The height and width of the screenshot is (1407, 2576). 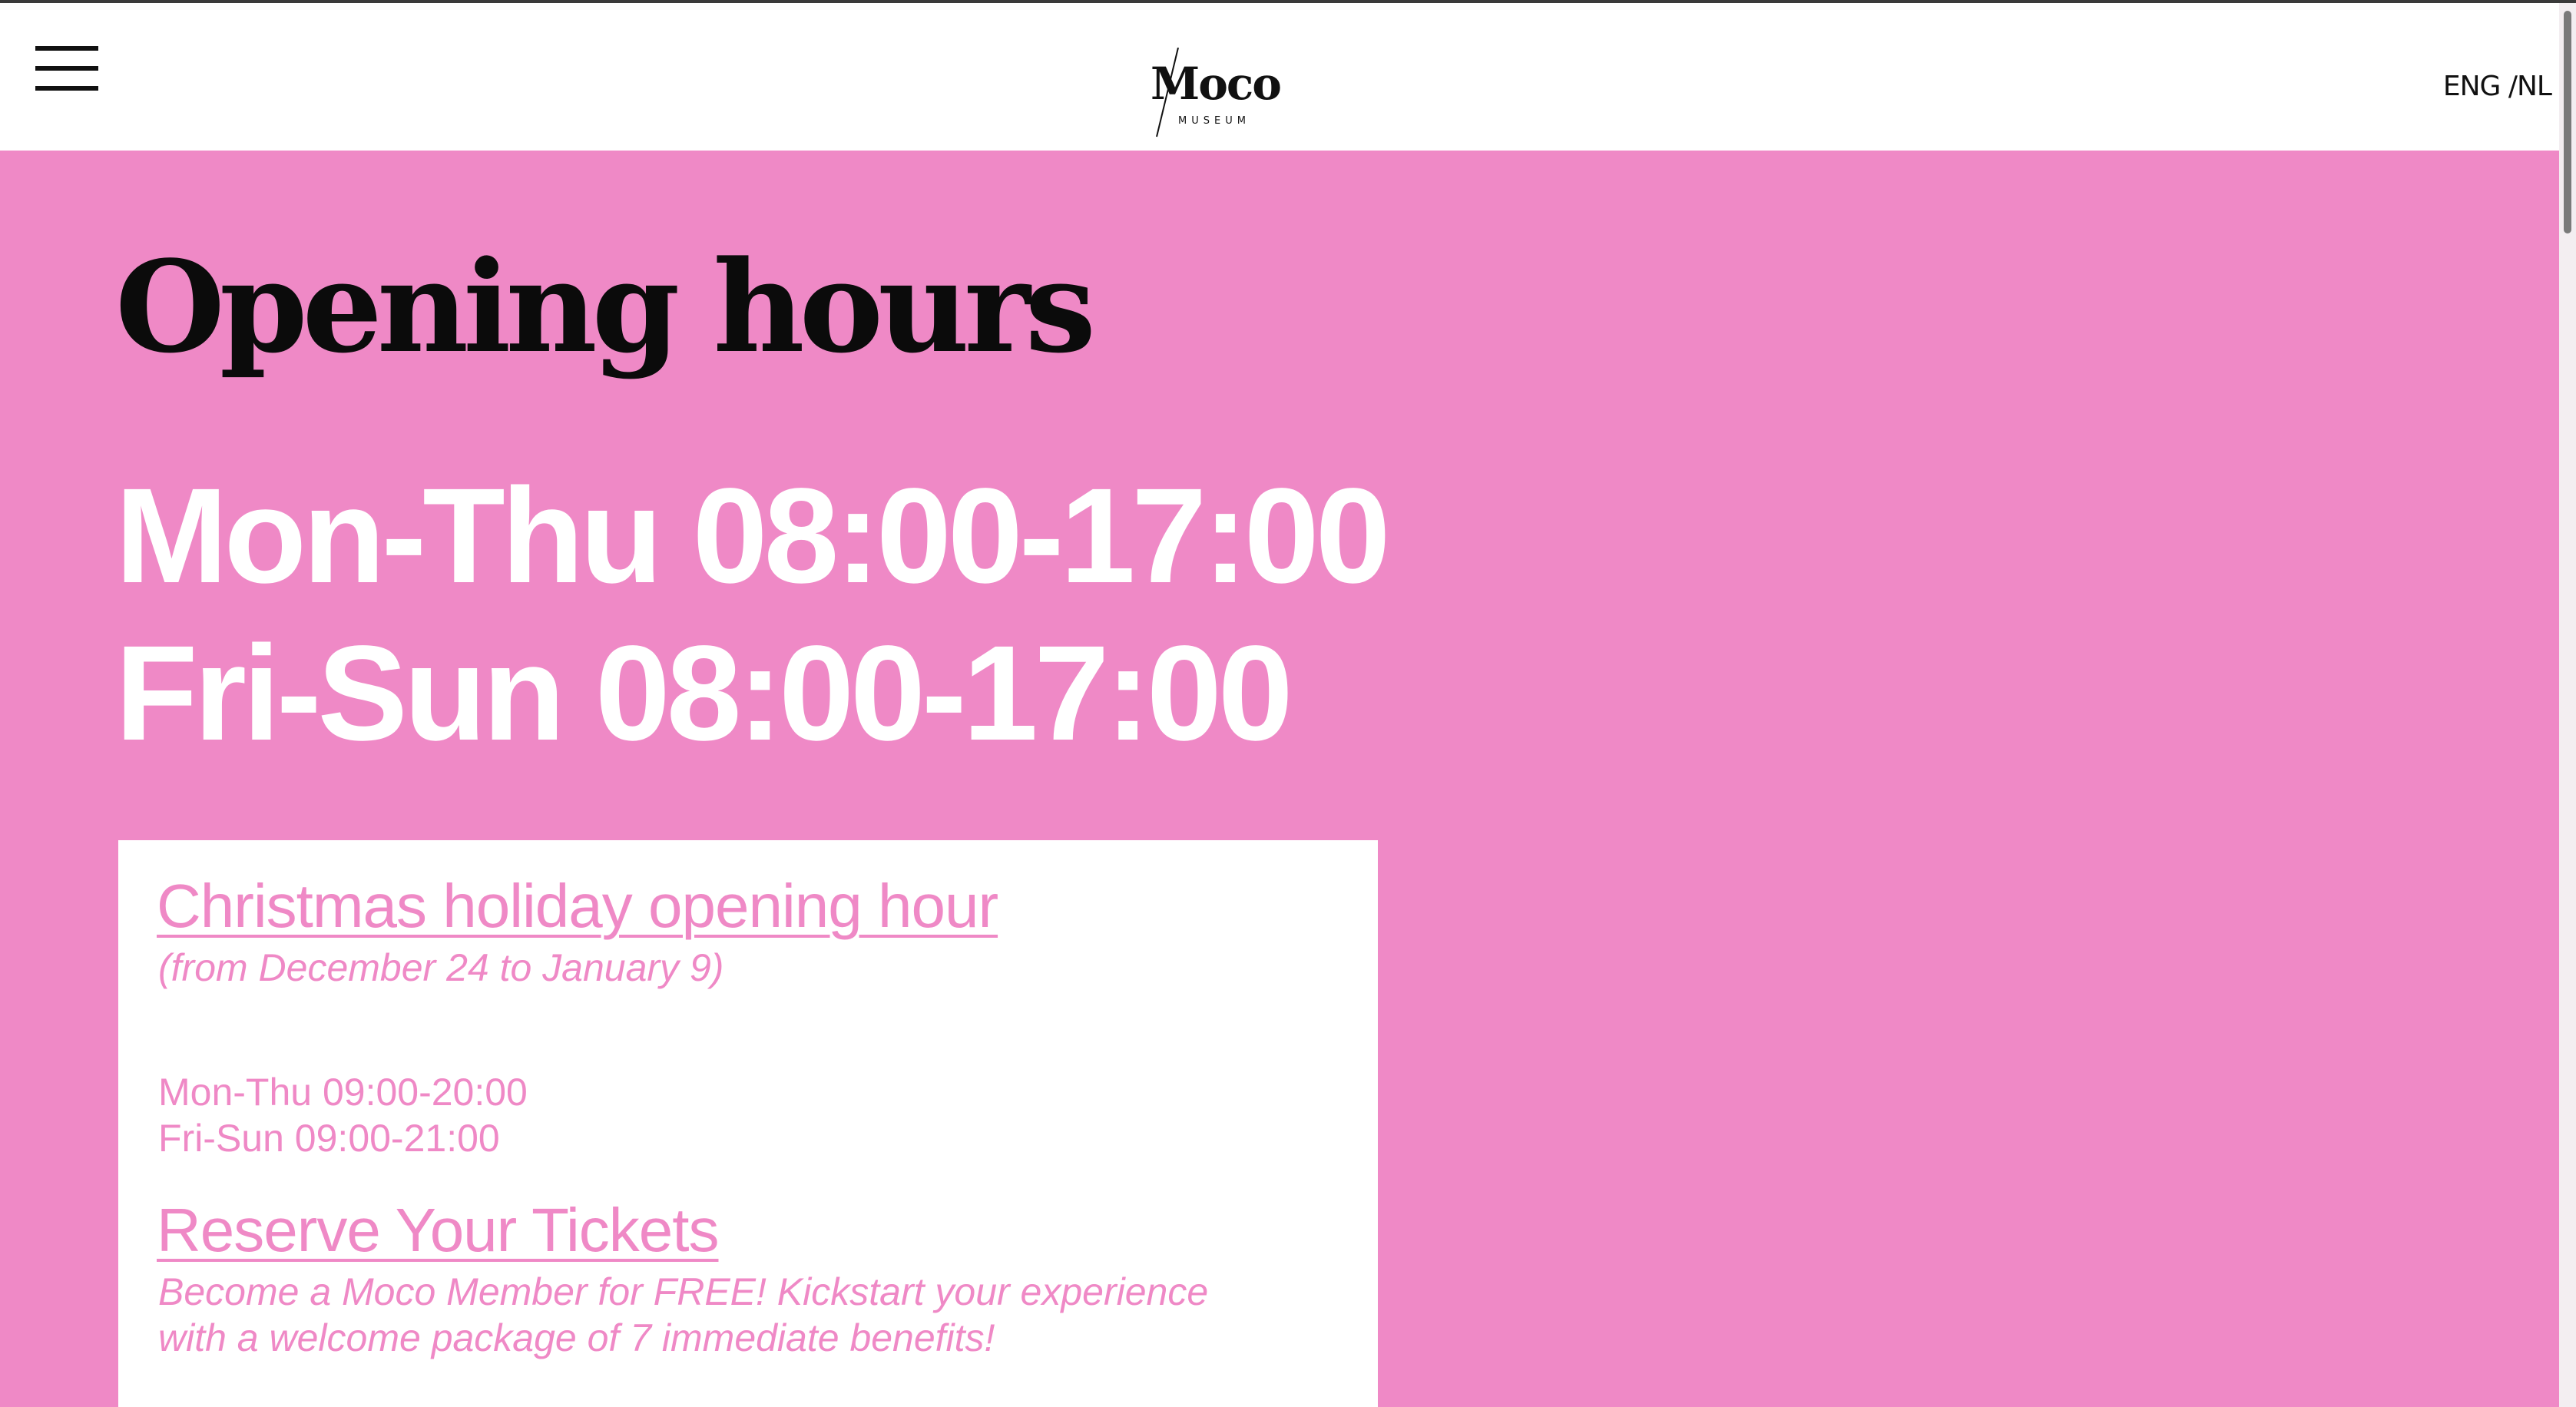 I want to click on reserve-tickets-link: Reserve Your Tickets, so click(x=438, y=1231).